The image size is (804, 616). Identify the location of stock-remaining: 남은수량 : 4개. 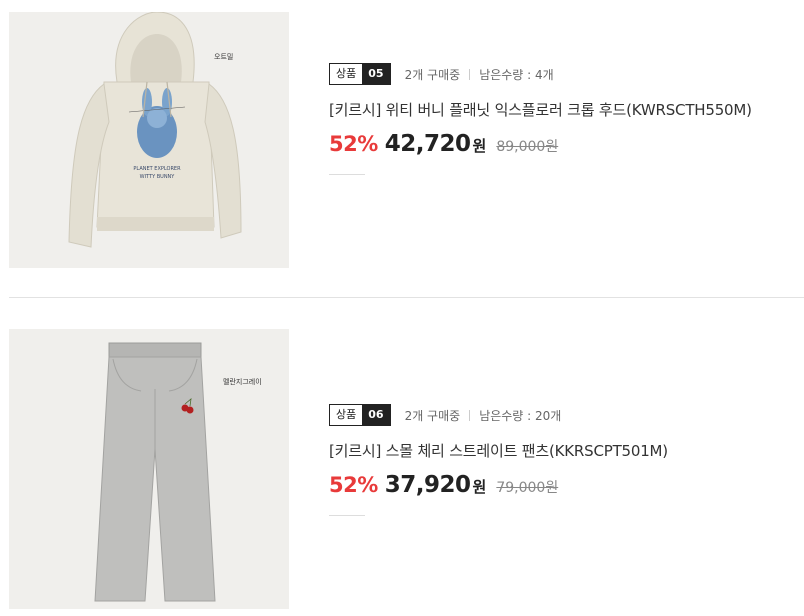
(516, 74).